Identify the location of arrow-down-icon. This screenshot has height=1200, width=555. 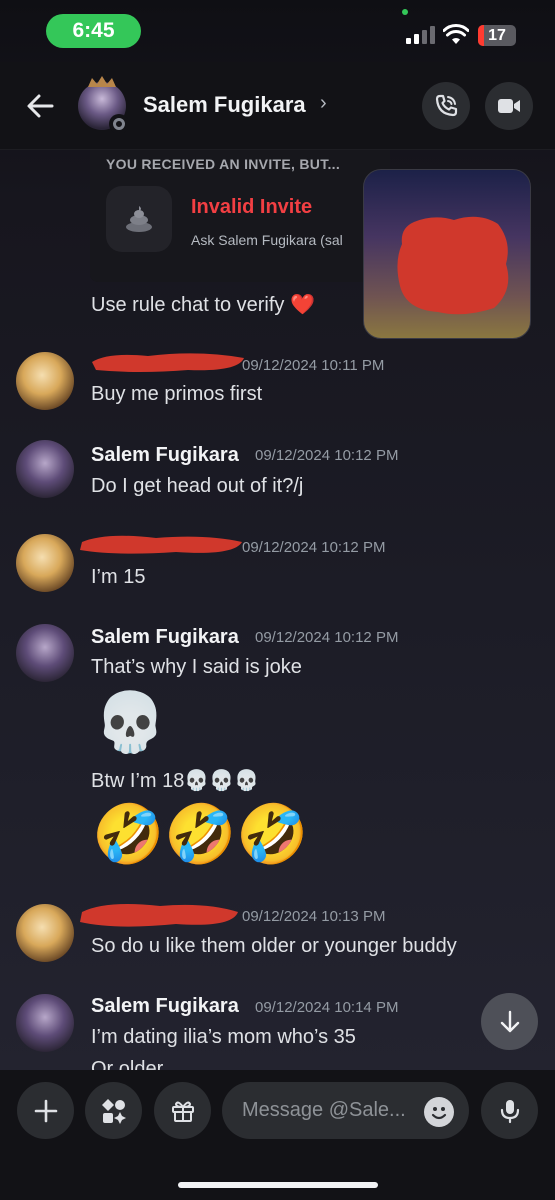
(509, 1021).